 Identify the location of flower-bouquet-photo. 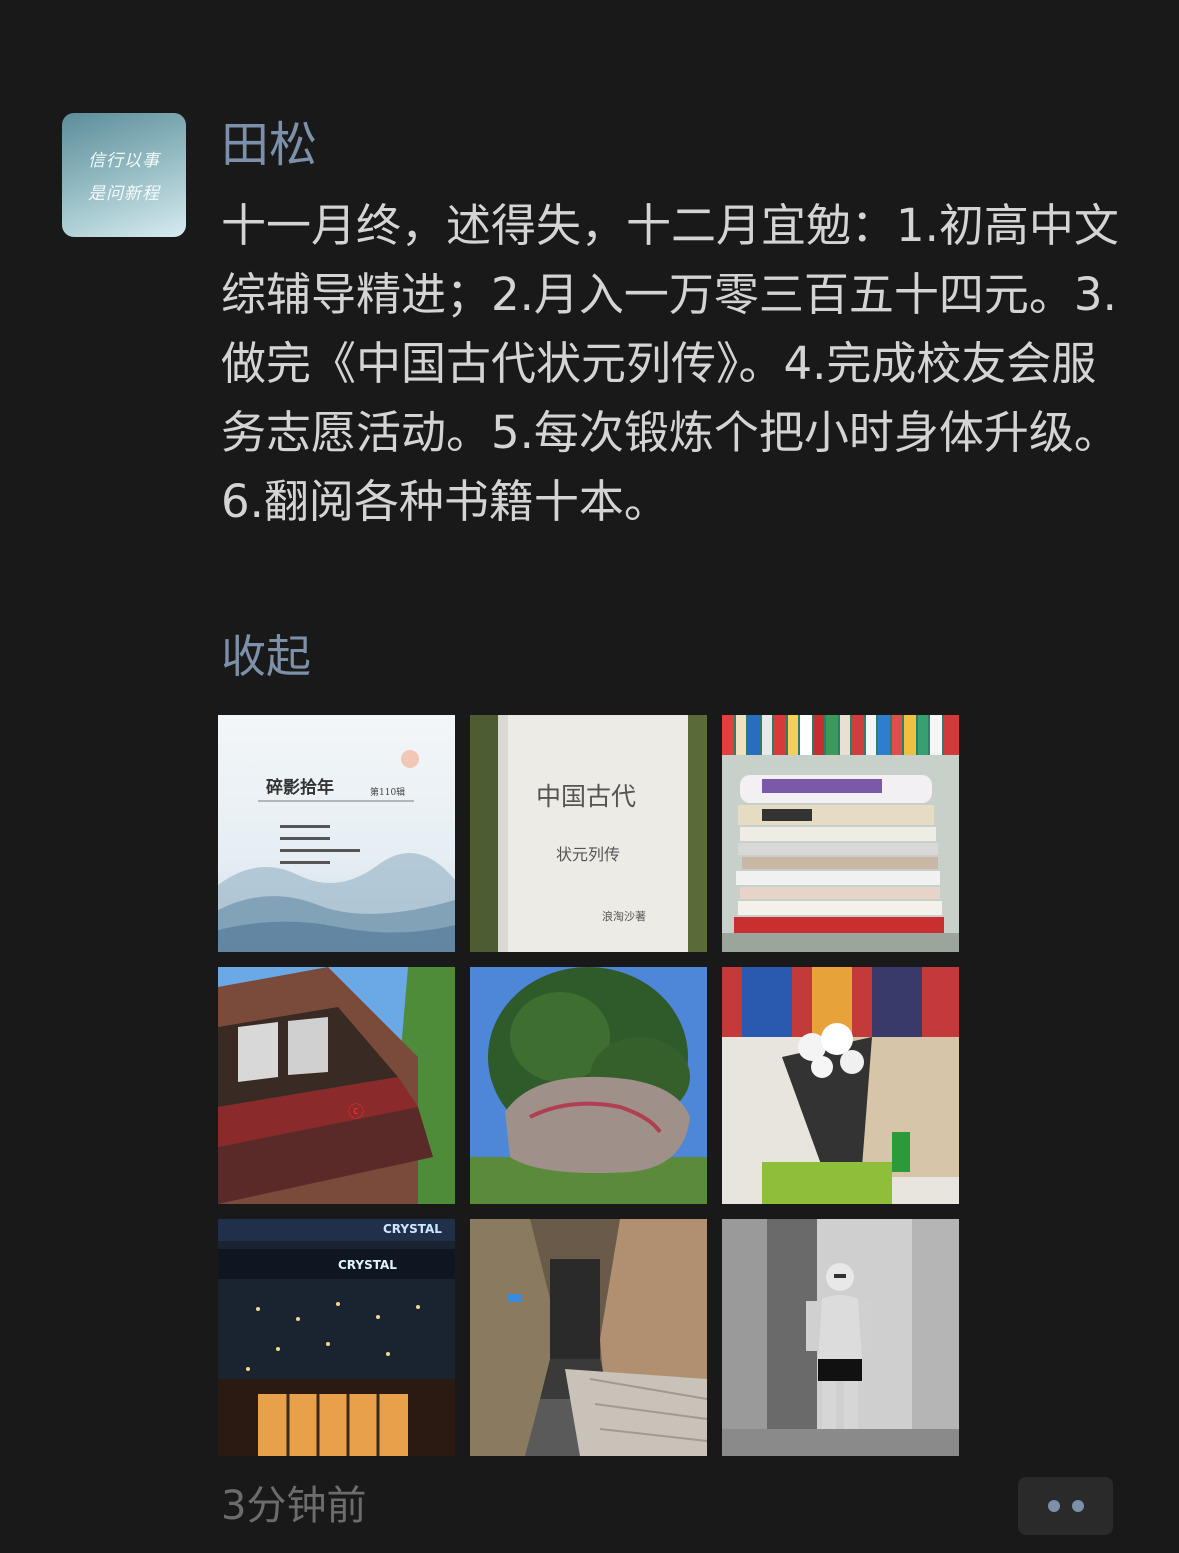
(840, 1085).